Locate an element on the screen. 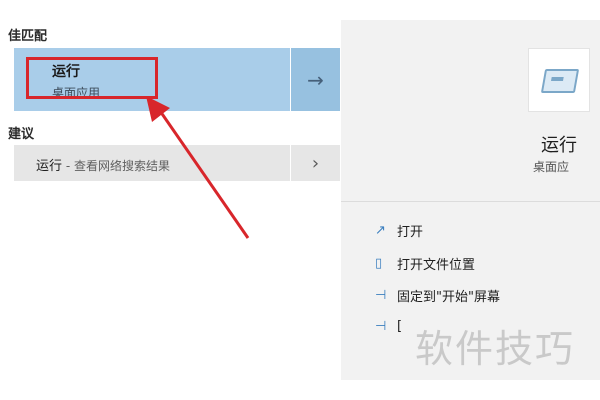 Image resolution: width=600 pixels, height=400 pixels. annotation-arrow-shaft is located at coordinates (203, 173).